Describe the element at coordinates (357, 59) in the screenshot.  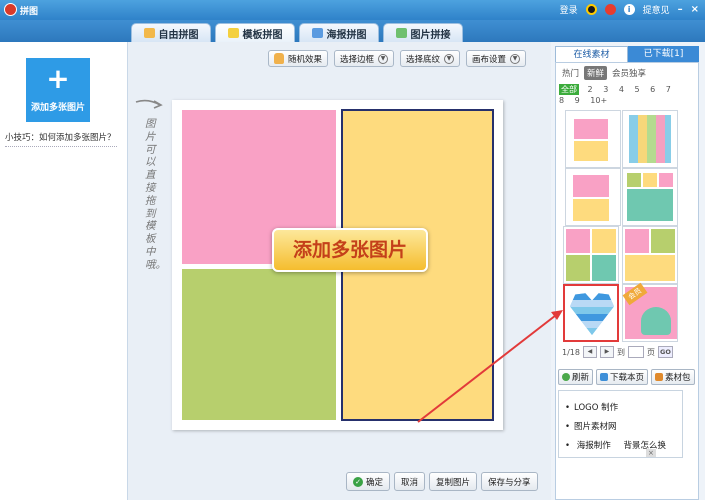
I see `select-border-label: 选择边框` at that location.